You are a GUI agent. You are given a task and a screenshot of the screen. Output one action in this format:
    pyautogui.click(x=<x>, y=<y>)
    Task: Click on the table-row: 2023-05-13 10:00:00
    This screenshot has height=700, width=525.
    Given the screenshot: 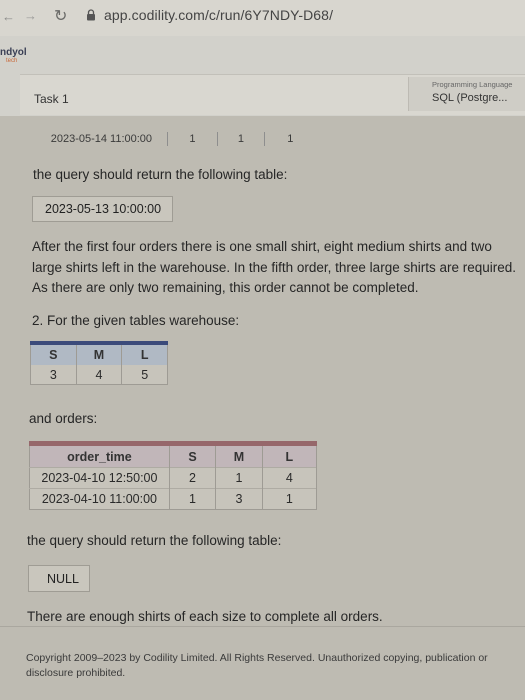 What is the action you would take?
    pyautogui.click(x=102, y=209)
    